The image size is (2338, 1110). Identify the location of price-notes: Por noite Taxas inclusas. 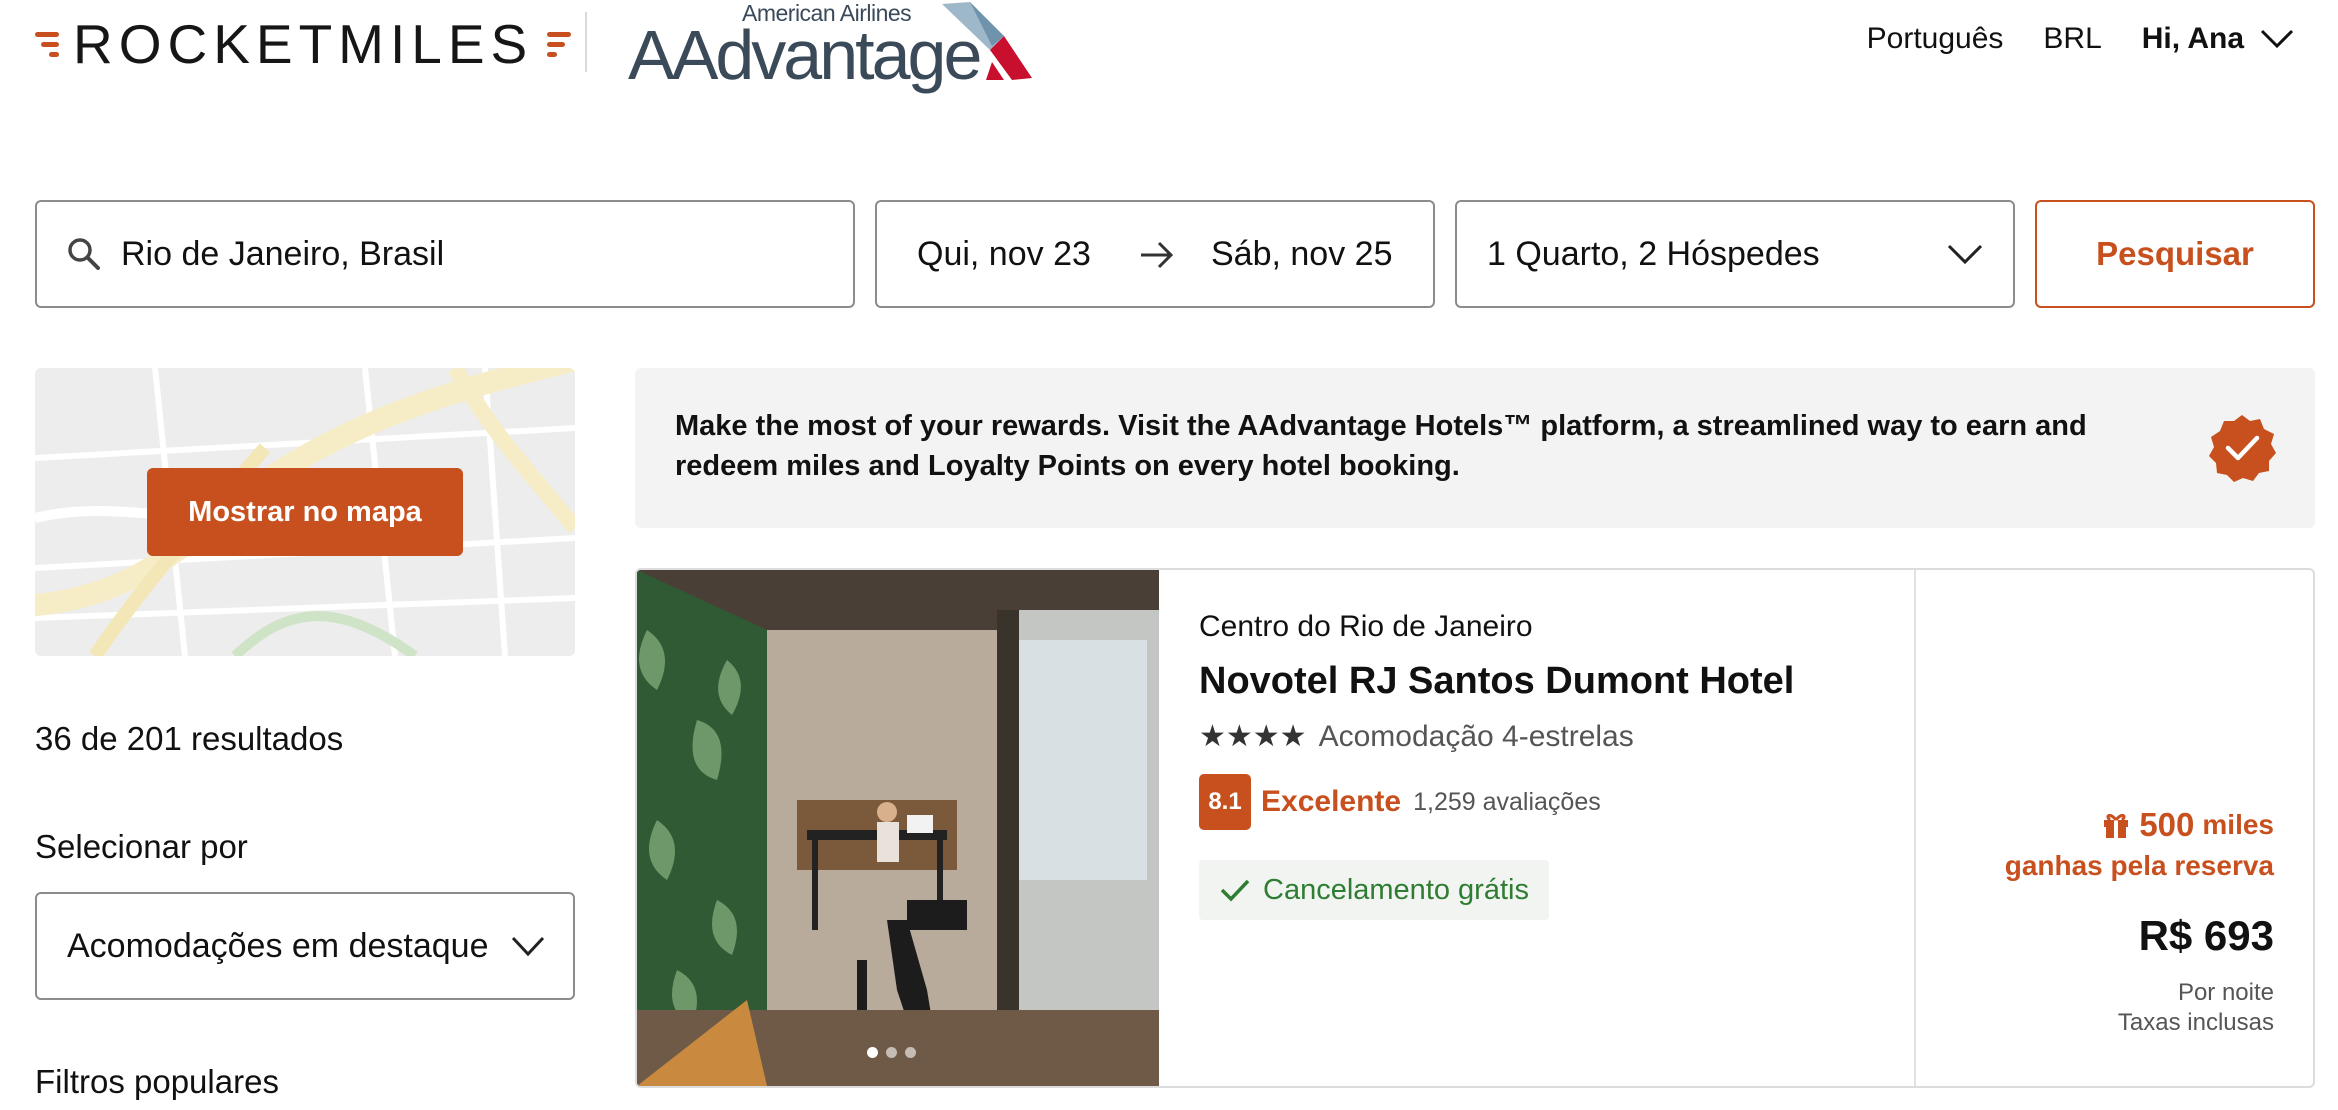
(2196, 1008).